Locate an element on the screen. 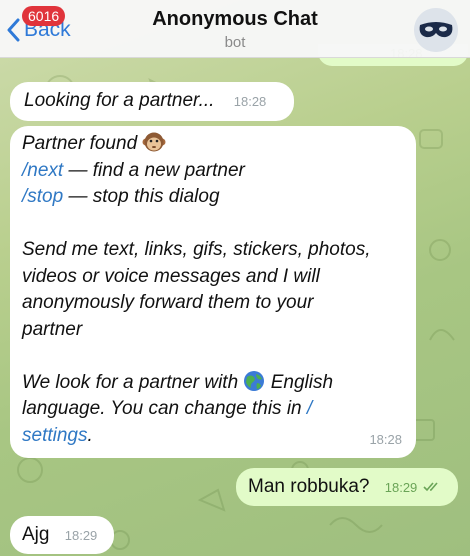 The height and width of the screenshot is (556, 470). message-text: — find a new partner is located at coordinates (154, 170).